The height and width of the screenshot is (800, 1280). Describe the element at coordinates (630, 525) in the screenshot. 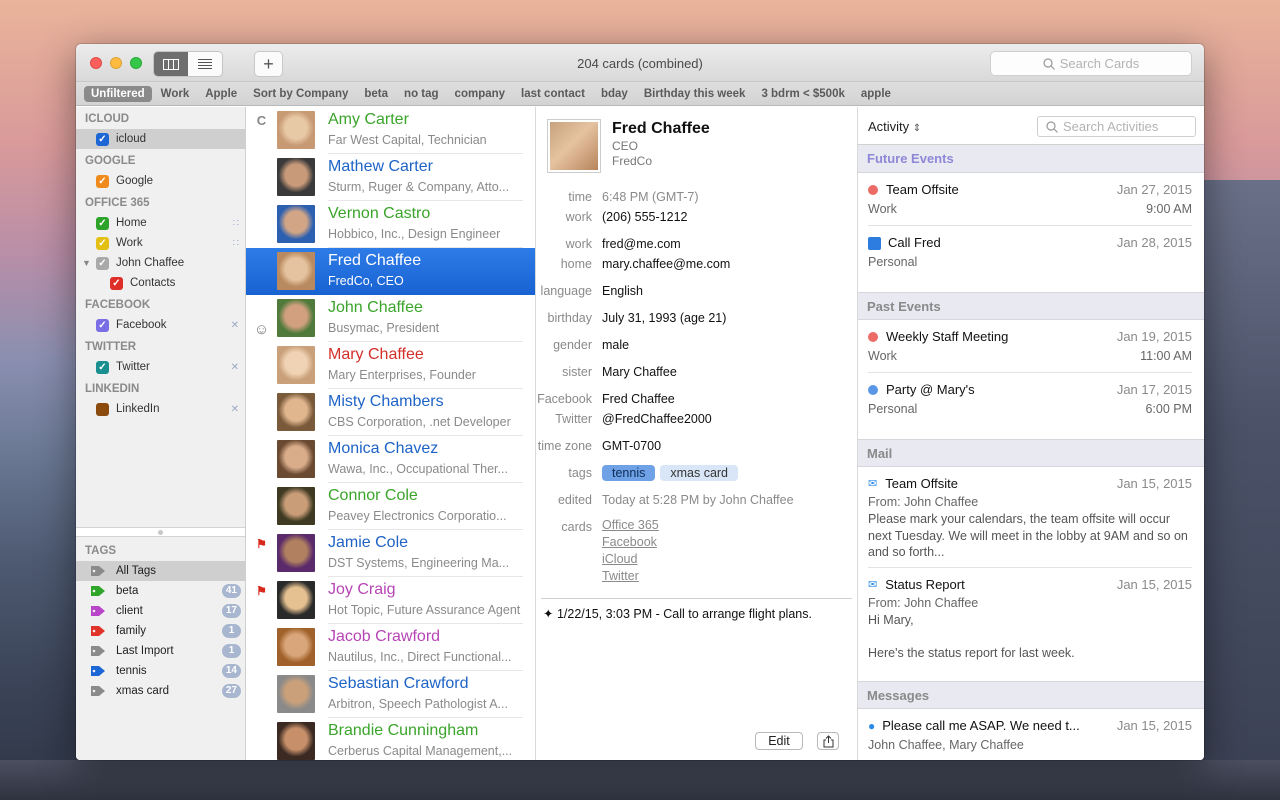

I see `card-link-office-365: Office 365` at that location.